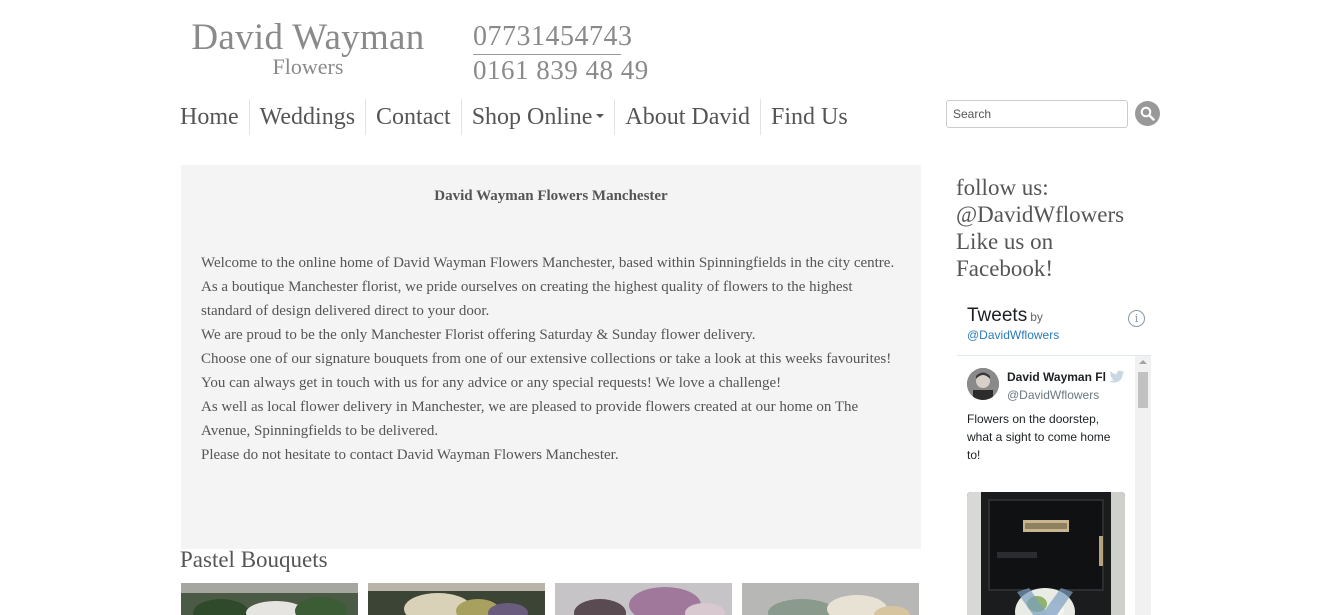 This screenshot has width=1342, height=615. Describe the element at coordinates (600, 116) in the screenshot. I see `caret-down-icon` at that location.